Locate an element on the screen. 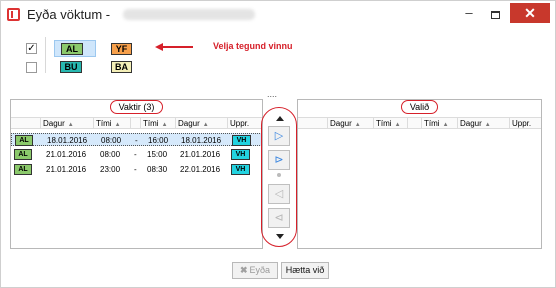  title-redacted is located at coordinates (189, 14).